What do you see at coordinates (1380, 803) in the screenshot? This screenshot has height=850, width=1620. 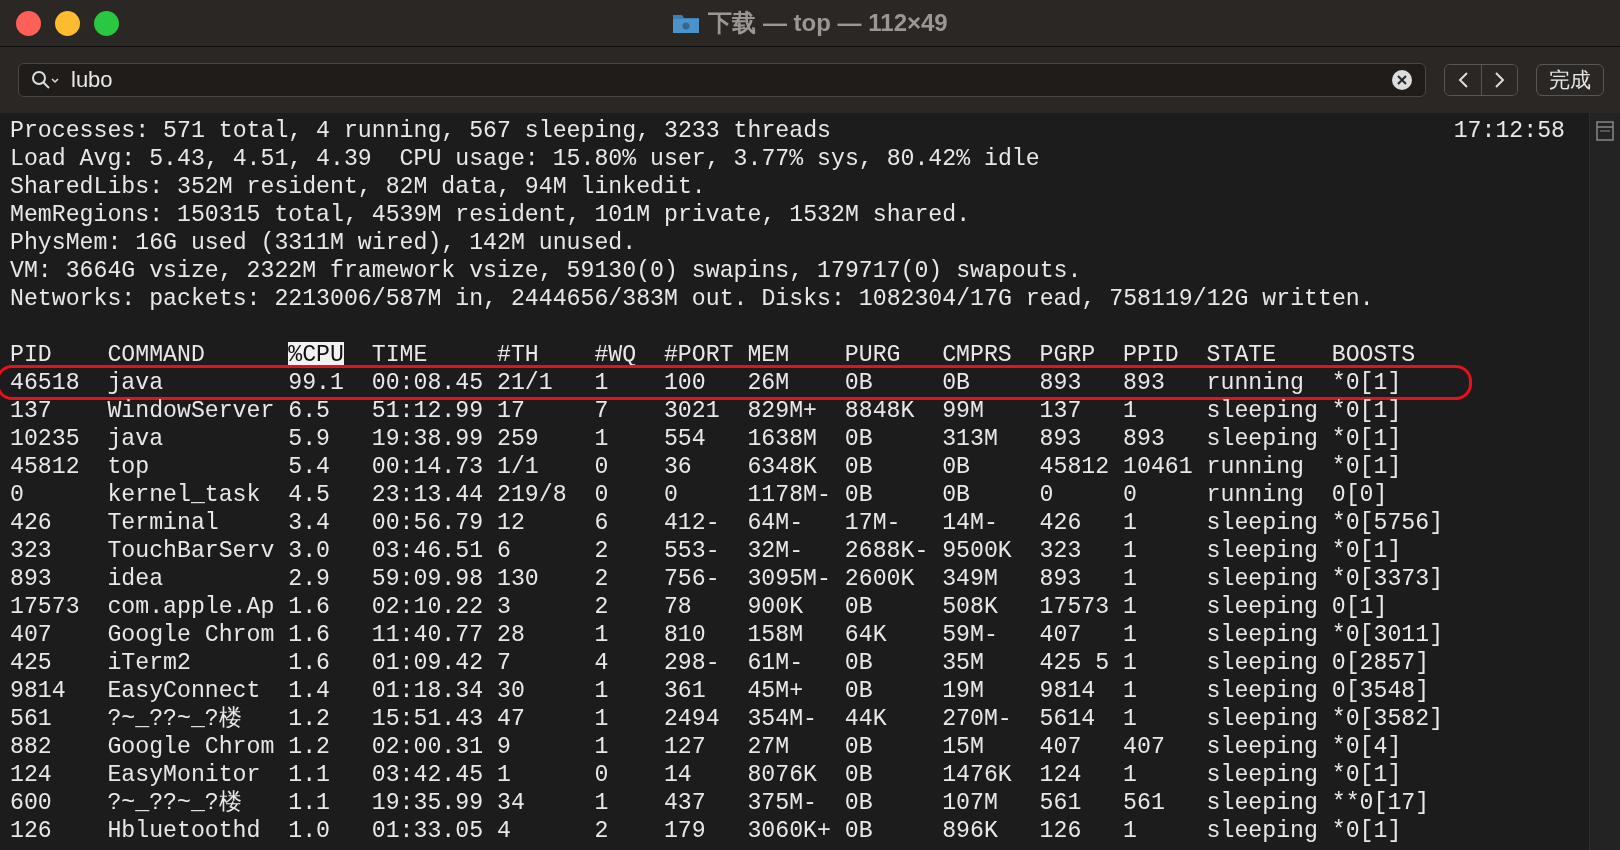 I see `table-cell: **0[17]` at bounding box center [1380, 803].